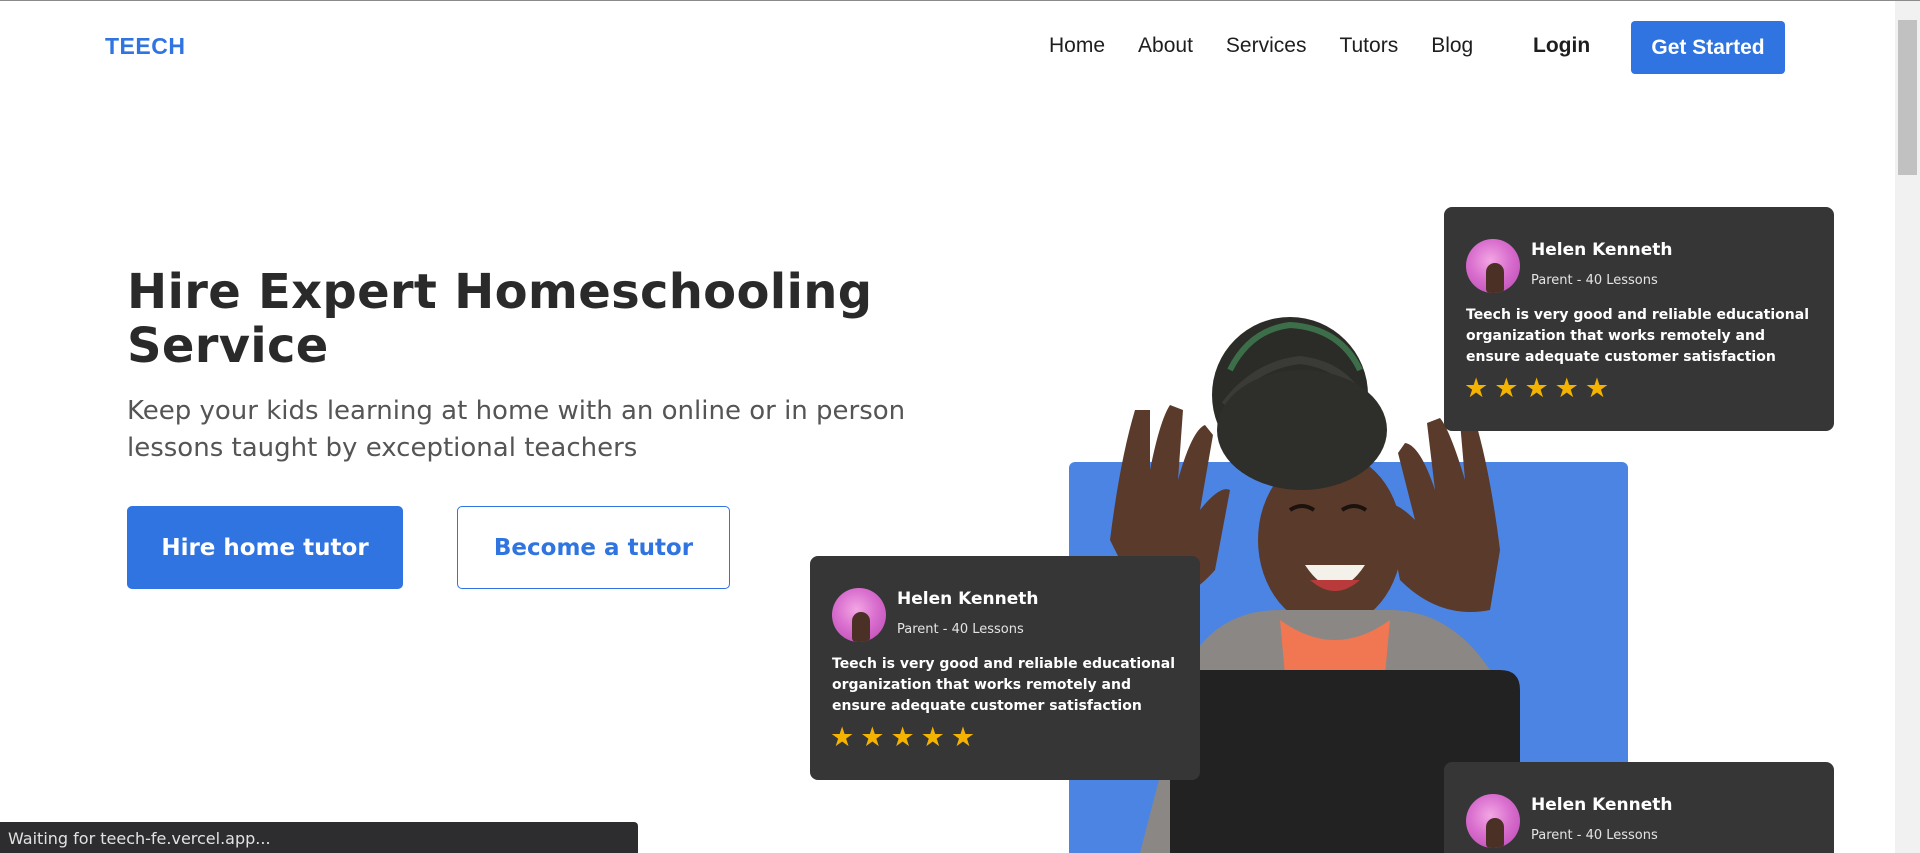  What do you see at coordinates (1708, 47) in the screenshot?
I see `get-started-button: Get Started` at bounding box center [1708, 47].